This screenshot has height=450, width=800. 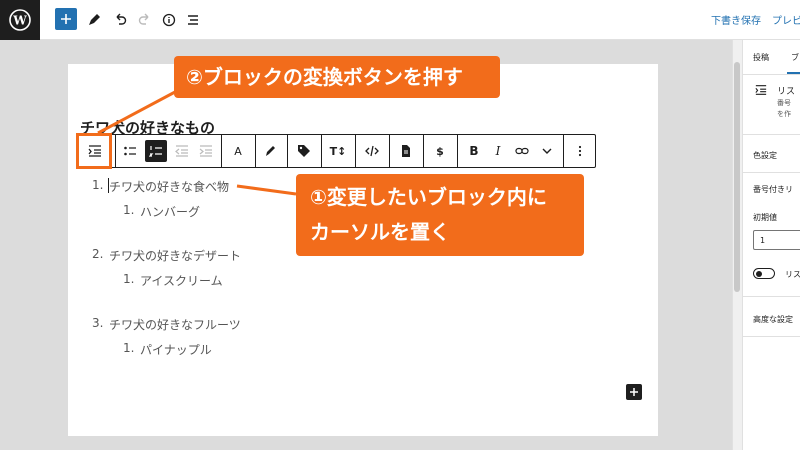 I want to click on undo-icon, so click(x=121, y=19).